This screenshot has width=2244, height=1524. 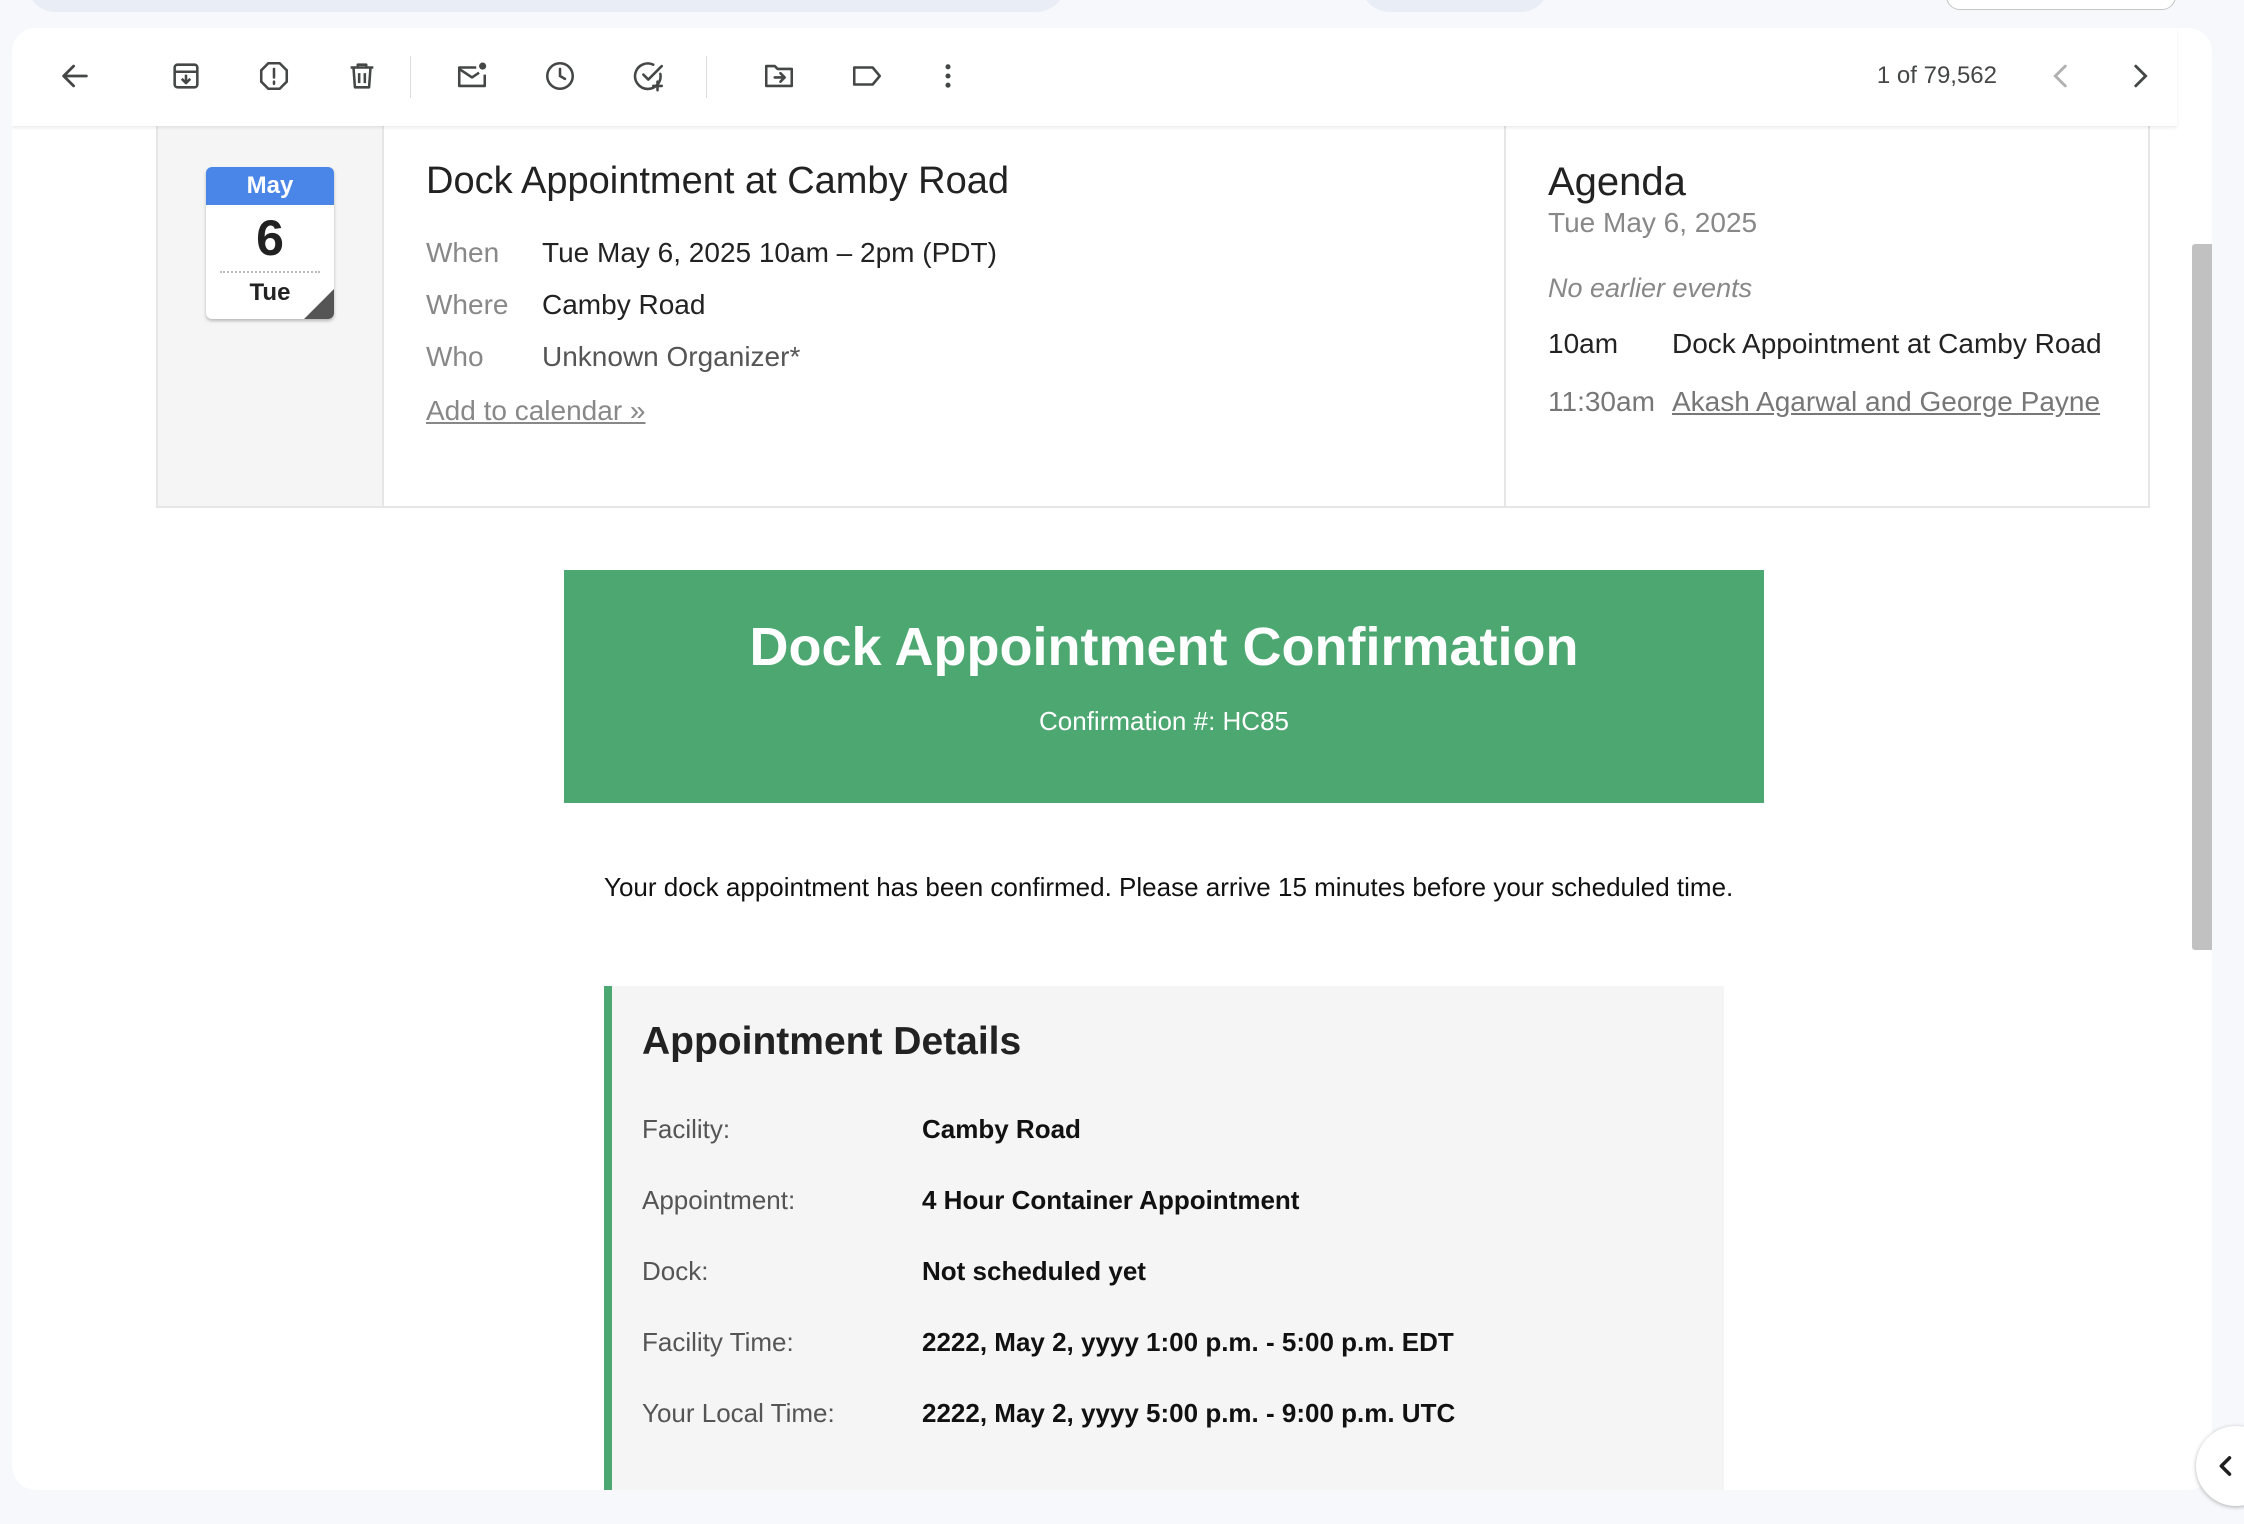 I want to click on newer-button, so click(x=2061, y=76).